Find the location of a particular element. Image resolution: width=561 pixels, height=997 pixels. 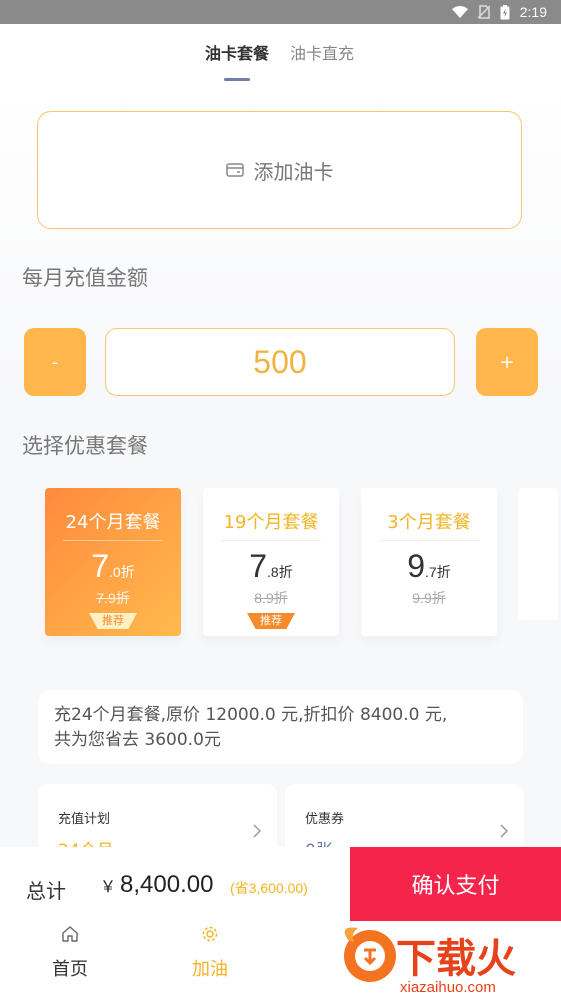

package-discount: 7.0折 is located at coordinates (113, 566).